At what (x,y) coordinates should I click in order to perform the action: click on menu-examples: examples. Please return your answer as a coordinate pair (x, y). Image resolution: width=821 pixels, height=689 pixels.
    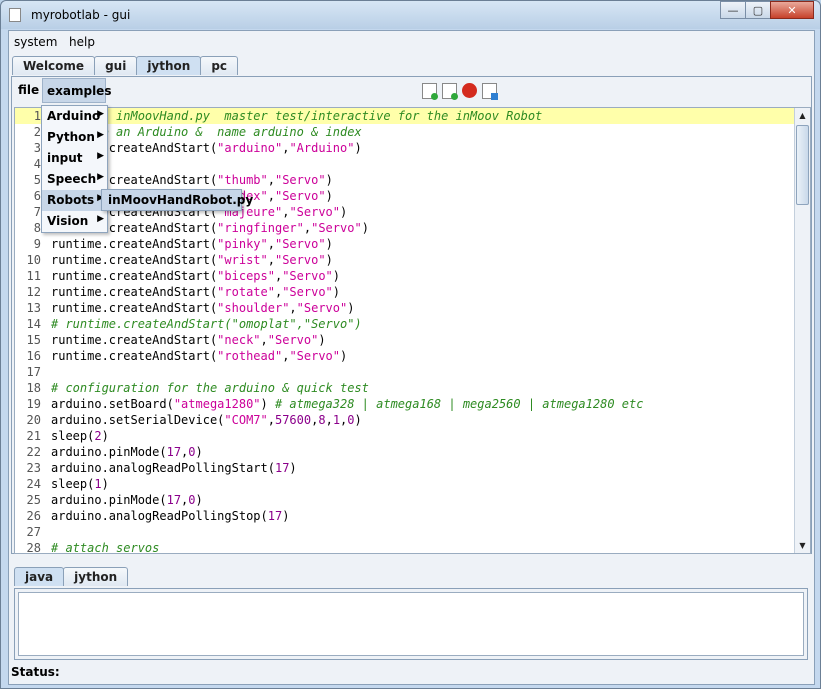
    Looking at the image, I should click on (76, 90).